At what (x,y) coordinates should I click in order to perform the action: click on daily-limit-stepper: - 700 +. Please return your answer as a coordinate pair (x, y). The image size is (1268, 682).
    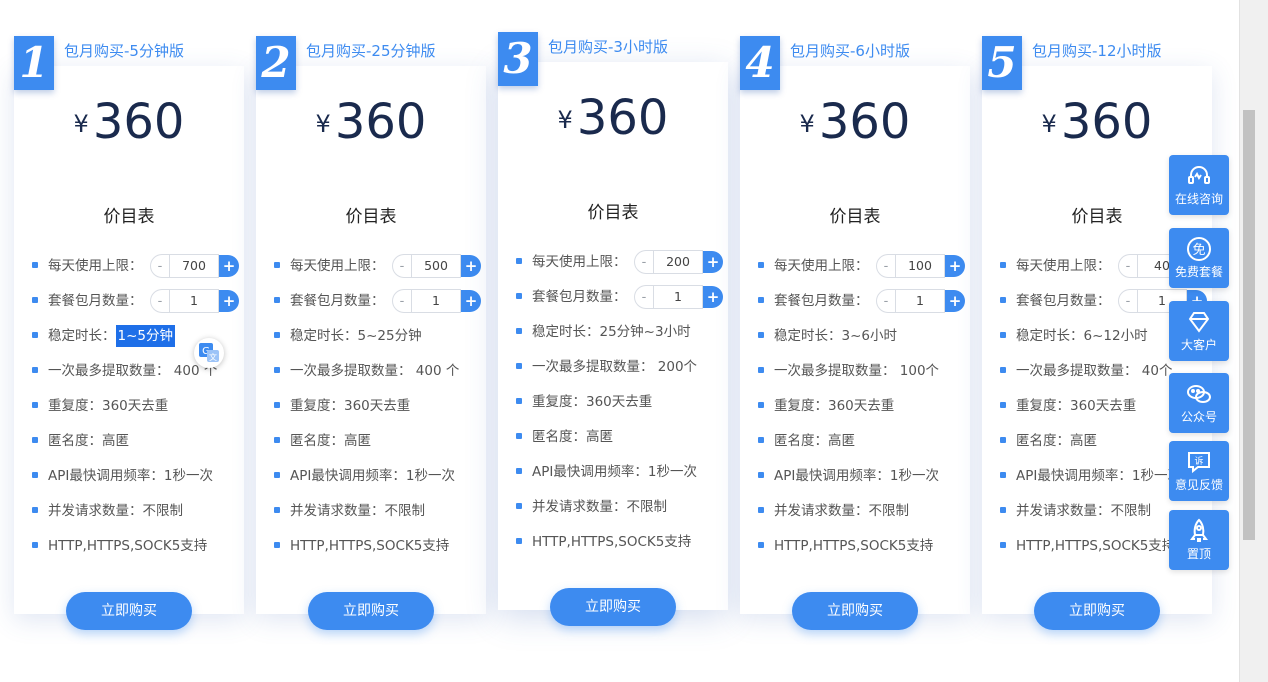
    Looking at the image, I should click on (195, 266).